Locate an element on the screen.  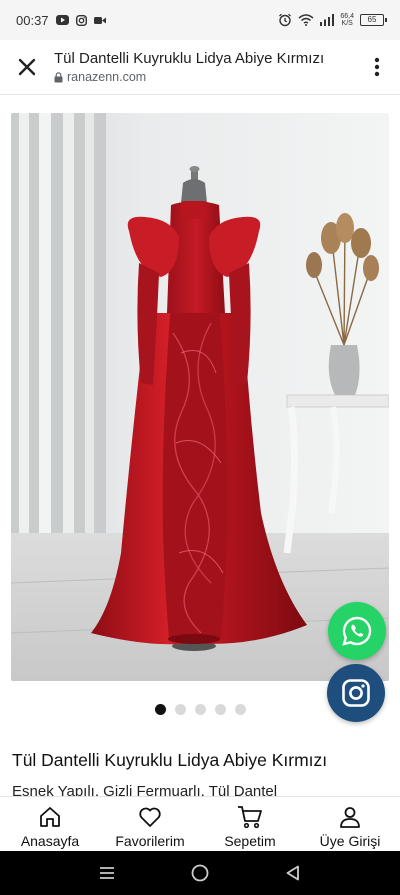
nav-home-label: Anasayfa is located at coordinates (50, 841).